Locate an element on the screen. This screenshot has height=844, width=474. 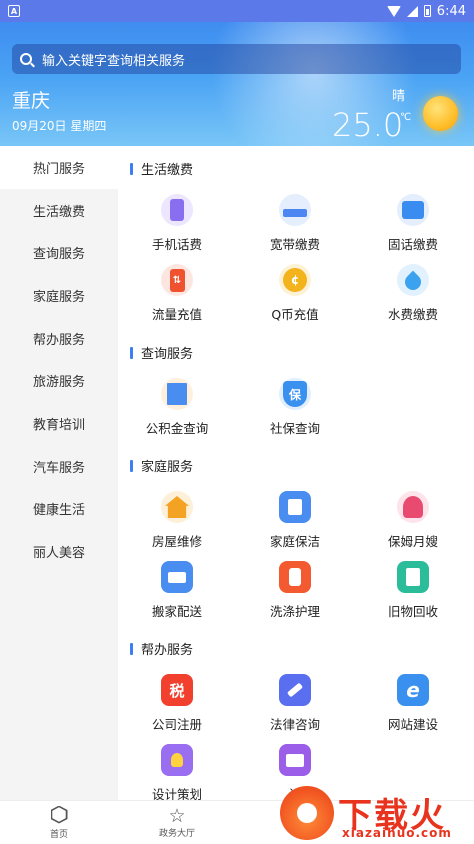
service-laundry: 洗涤护理 is located at coordinates (295, 590).